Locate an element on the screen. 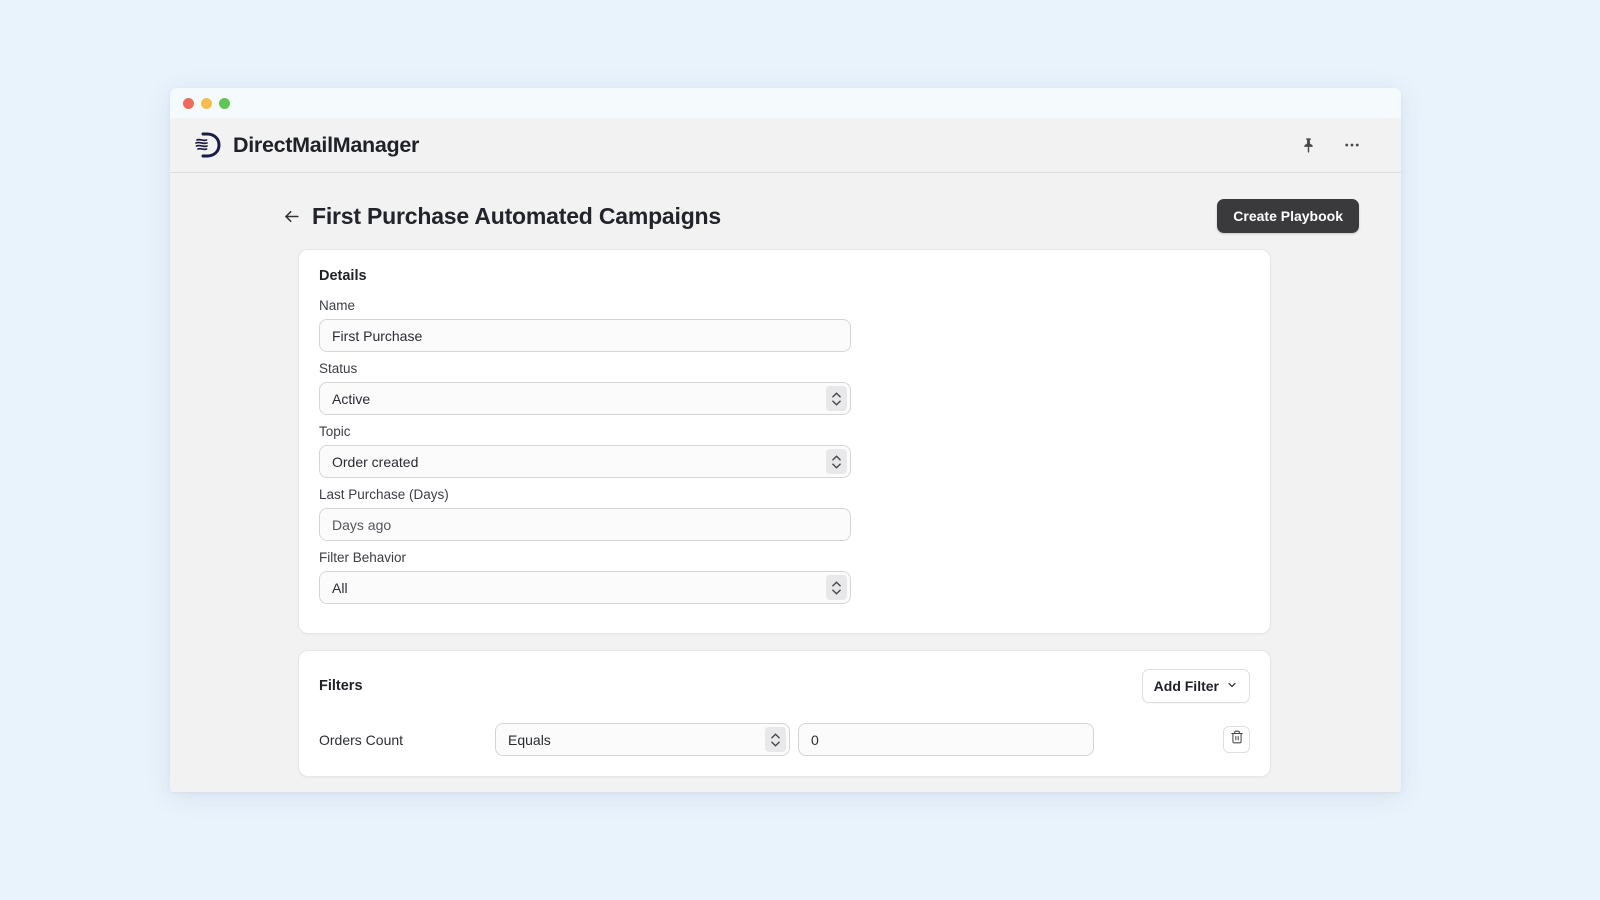  filter-row-label: Orders Count is located at coordinates (361, 739).